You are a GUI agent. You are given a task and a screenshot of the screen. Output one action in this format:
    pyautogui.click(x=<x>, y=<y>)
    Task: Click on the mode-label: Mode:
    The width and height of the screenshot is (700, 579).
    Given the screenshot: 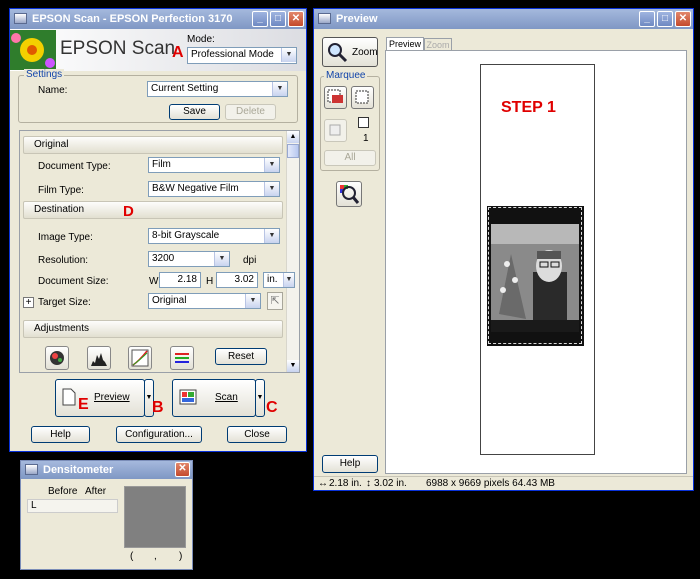 What is the action you would take?
    pyautogui.click(x=201, y=39)
    